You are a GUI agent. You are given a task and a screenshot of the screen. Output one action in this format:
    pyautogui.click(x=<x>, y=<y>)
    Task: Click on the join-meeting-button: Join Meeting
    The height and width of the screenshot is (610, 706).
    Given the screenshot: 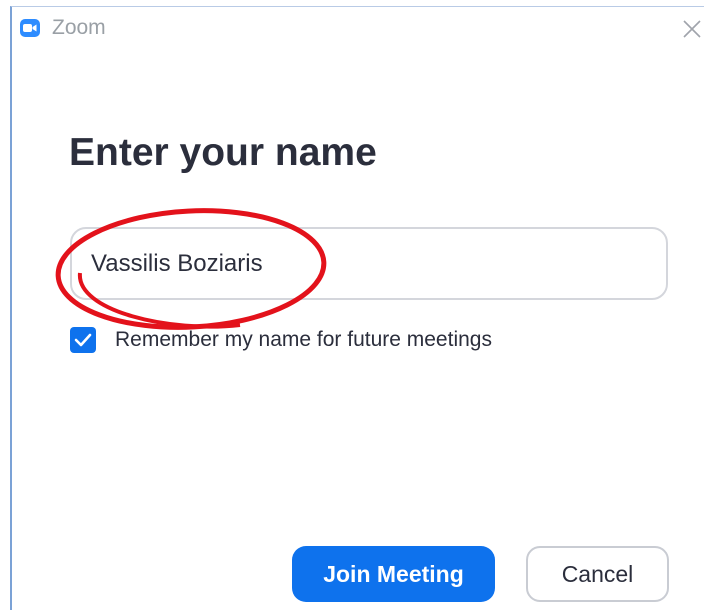 What is the action you would take?
    pyautogui.click(x=393, y=574)
    